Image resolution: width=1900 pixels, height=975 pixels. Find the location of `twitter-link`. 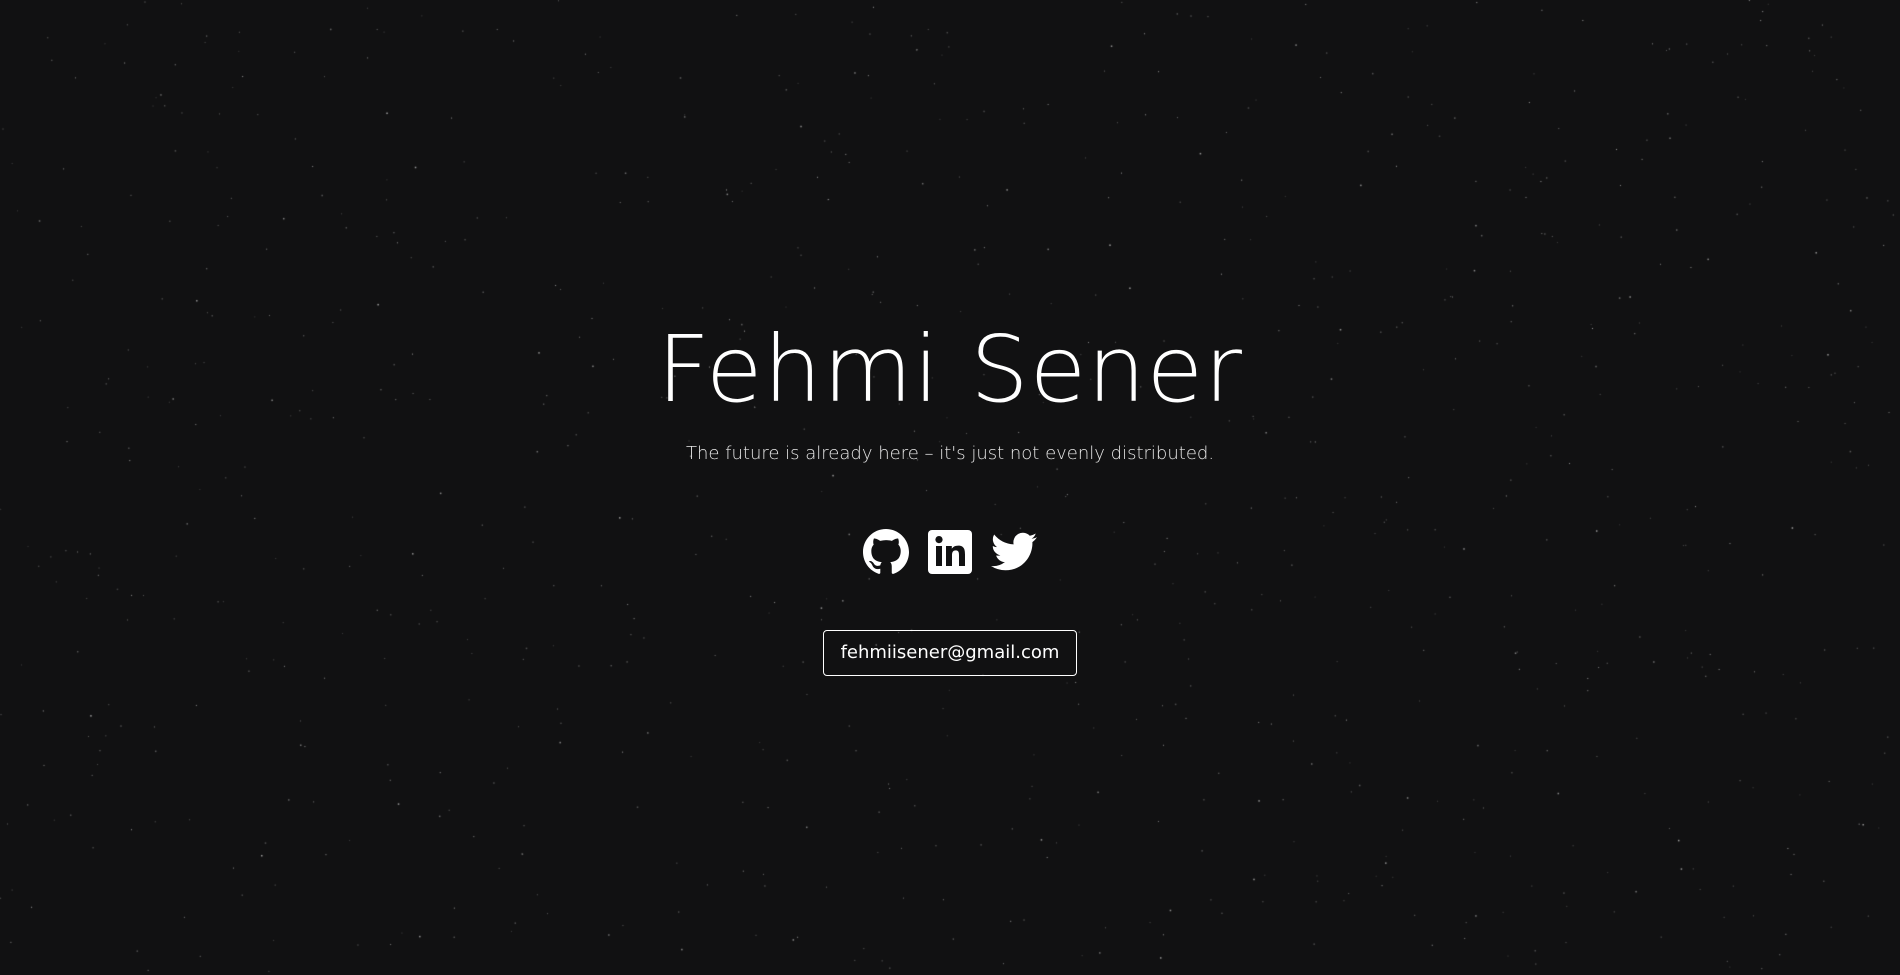

twitter-link is located at coordinates (1014, 552).